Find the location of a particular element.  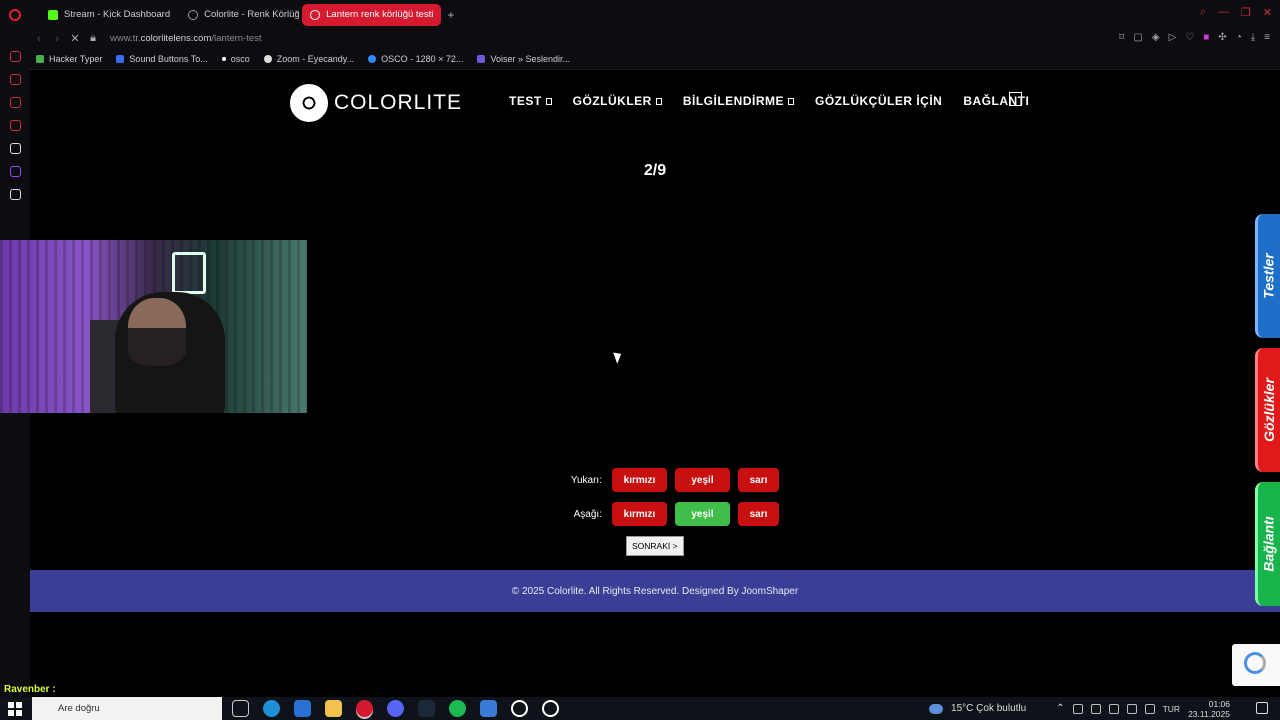

nav-test: TEST is located at coordinates (530, 101).